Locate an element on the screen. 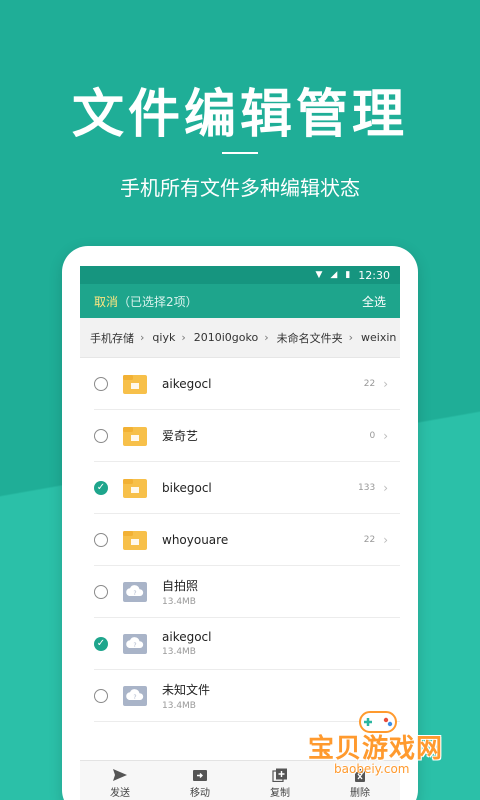 This screenshot has width=480, height=800. item-count: 133 is located at coordinates (367, 487).